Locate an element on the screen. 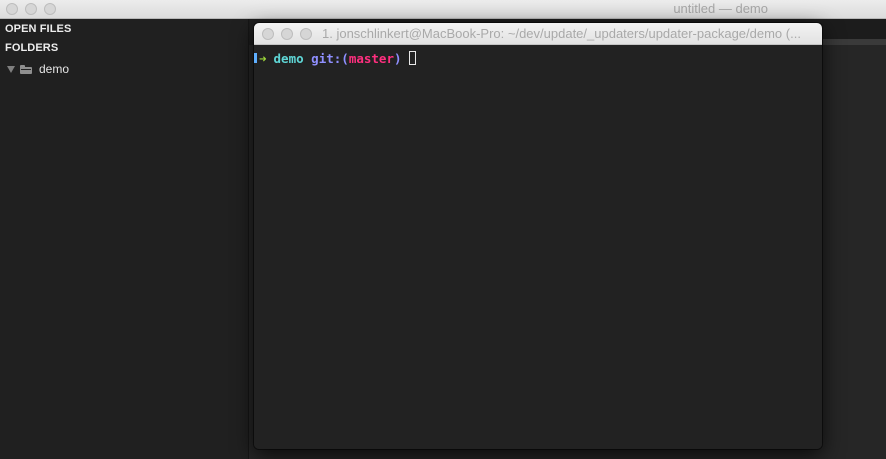  prompt-directory: demo is located at coordinates (288, 58).